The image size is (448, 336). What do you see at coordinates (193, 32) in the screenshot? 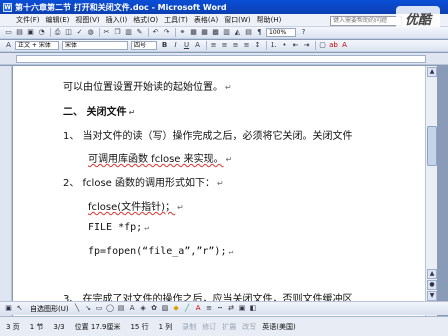
I see `tables-icon: ▦` at bounding box center [193, 32].